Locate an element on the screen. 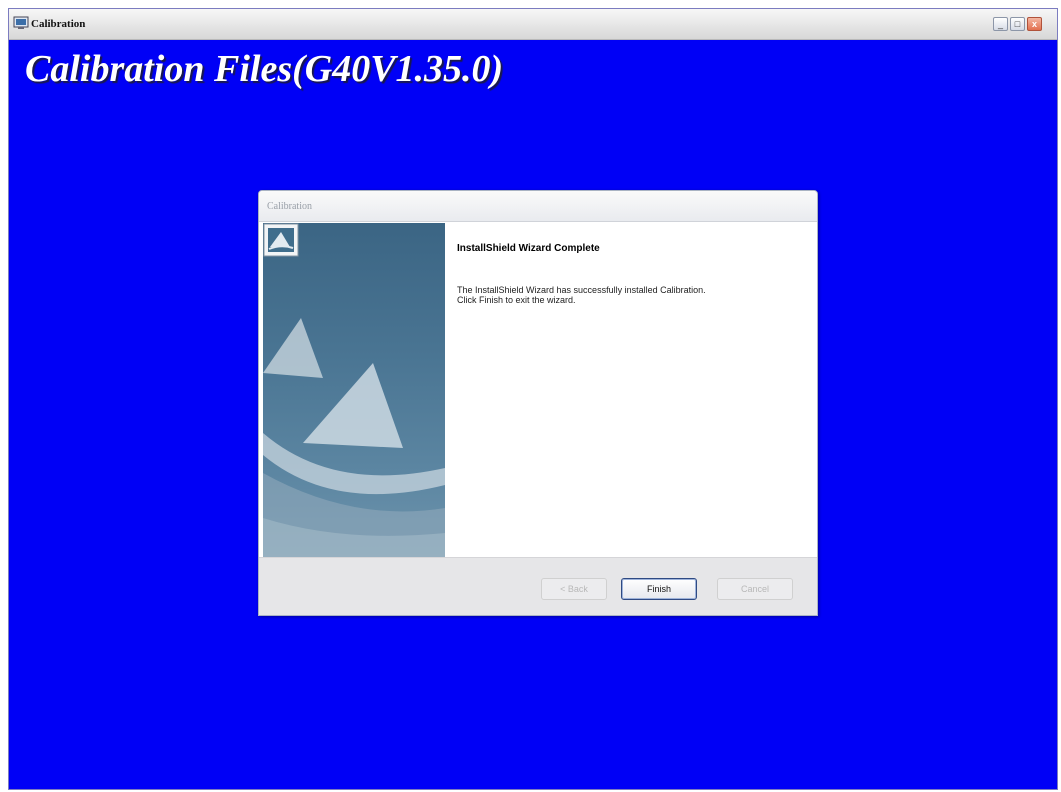  dialog-button-bar: < Back Finish Cancel is located at coordinates (538, 586).